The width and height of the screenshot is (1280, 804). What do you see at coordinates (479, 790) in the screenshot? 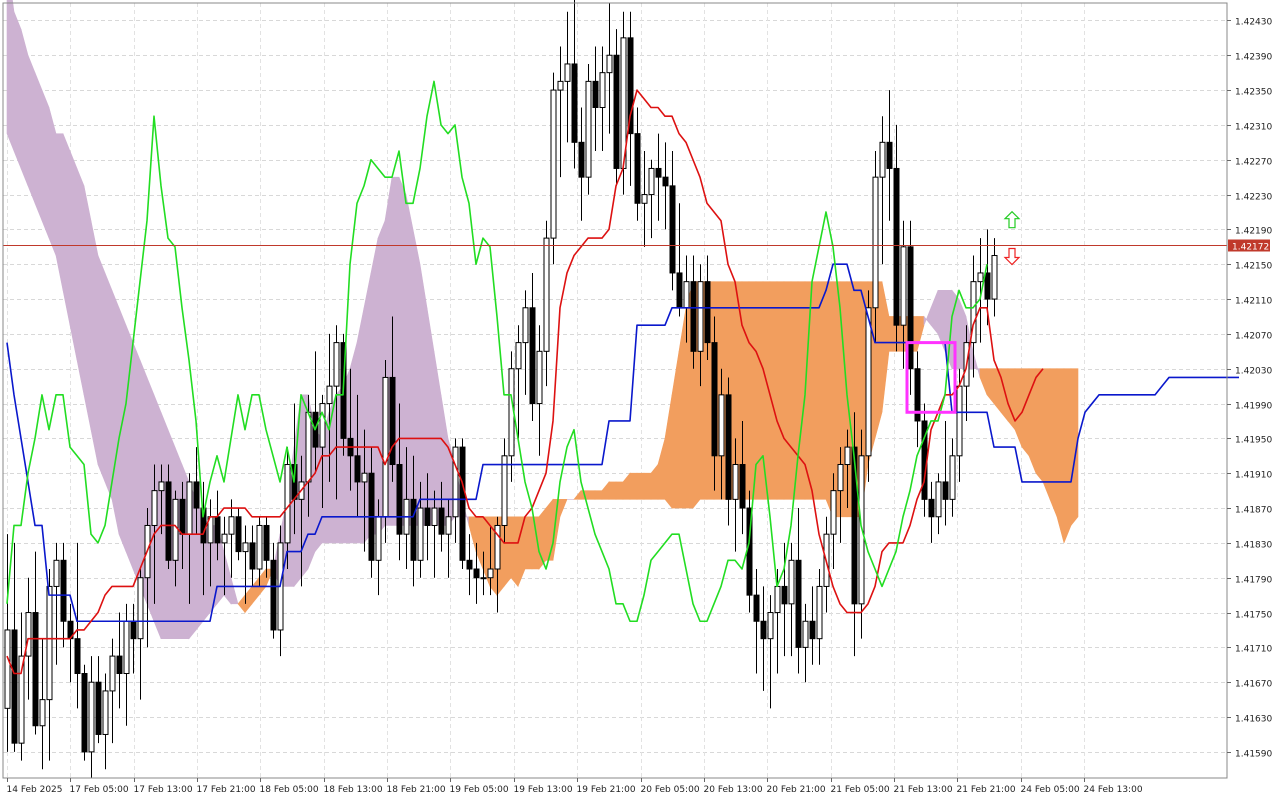
I see `x-tick-label: 19 Feb 05:00` at bounding box center [479, 790].